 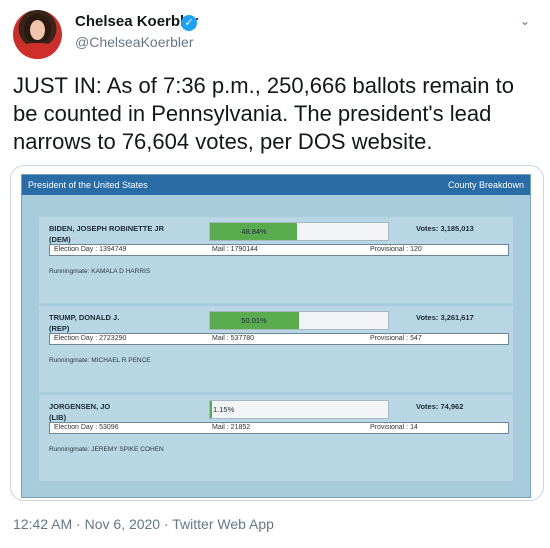 What do you see at coordinates (84, 317) in the screenshot?
I see `candidate-name: TRUMP, DONALD J.` at bounding box center [84, 317].